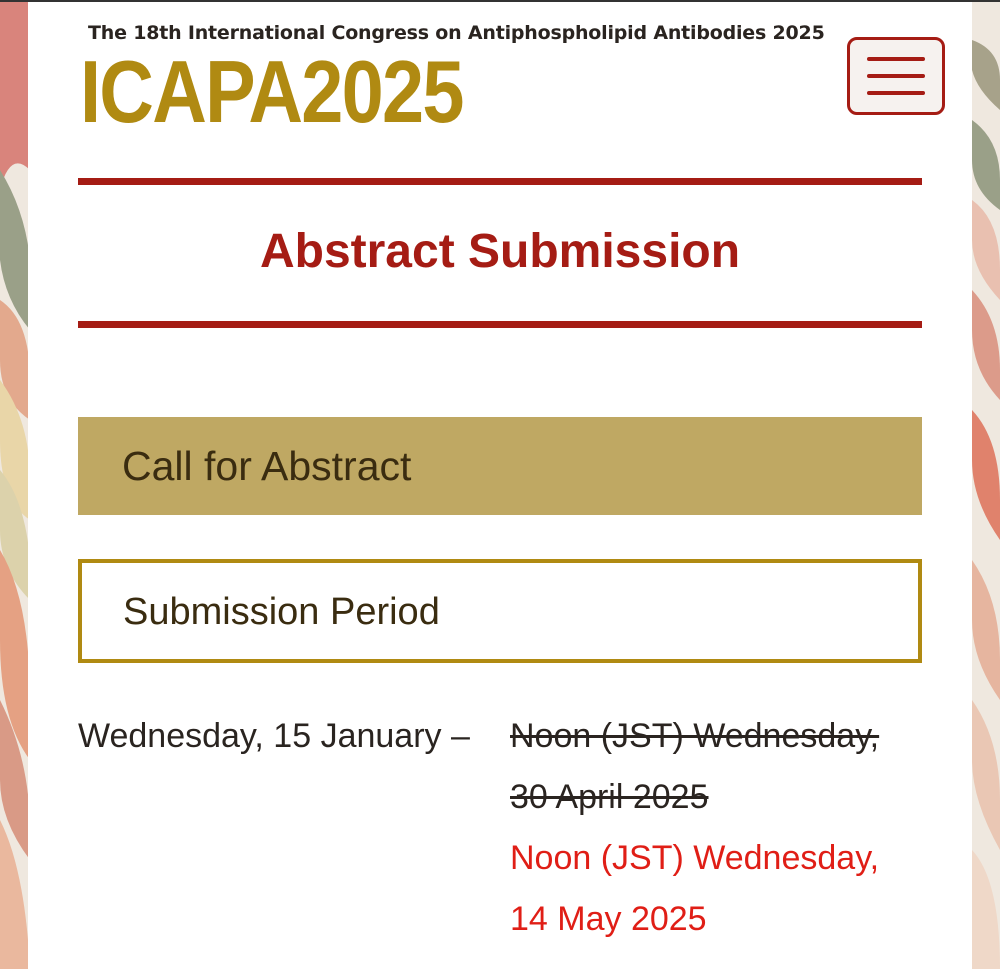  I want to click on old-deadline-line-2: 30 April 2025, so click(609, 797).